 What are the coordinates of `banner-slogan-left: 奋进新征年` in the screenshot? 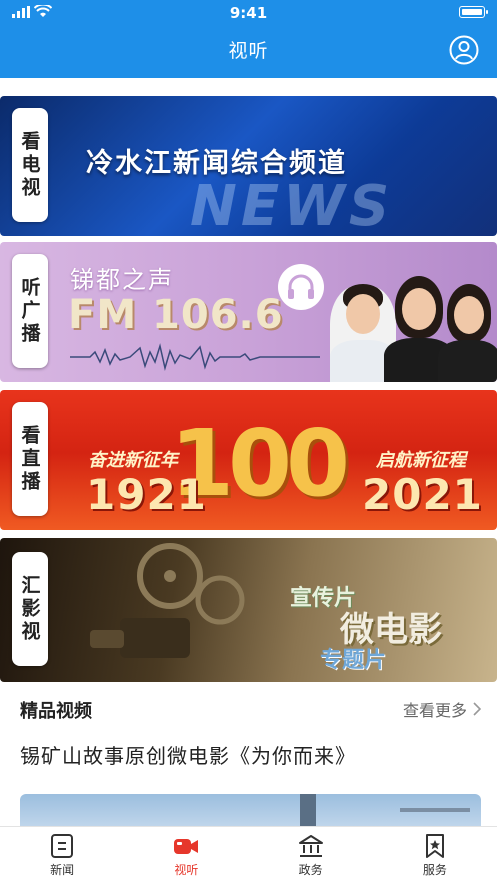 It's located at (133, 460).